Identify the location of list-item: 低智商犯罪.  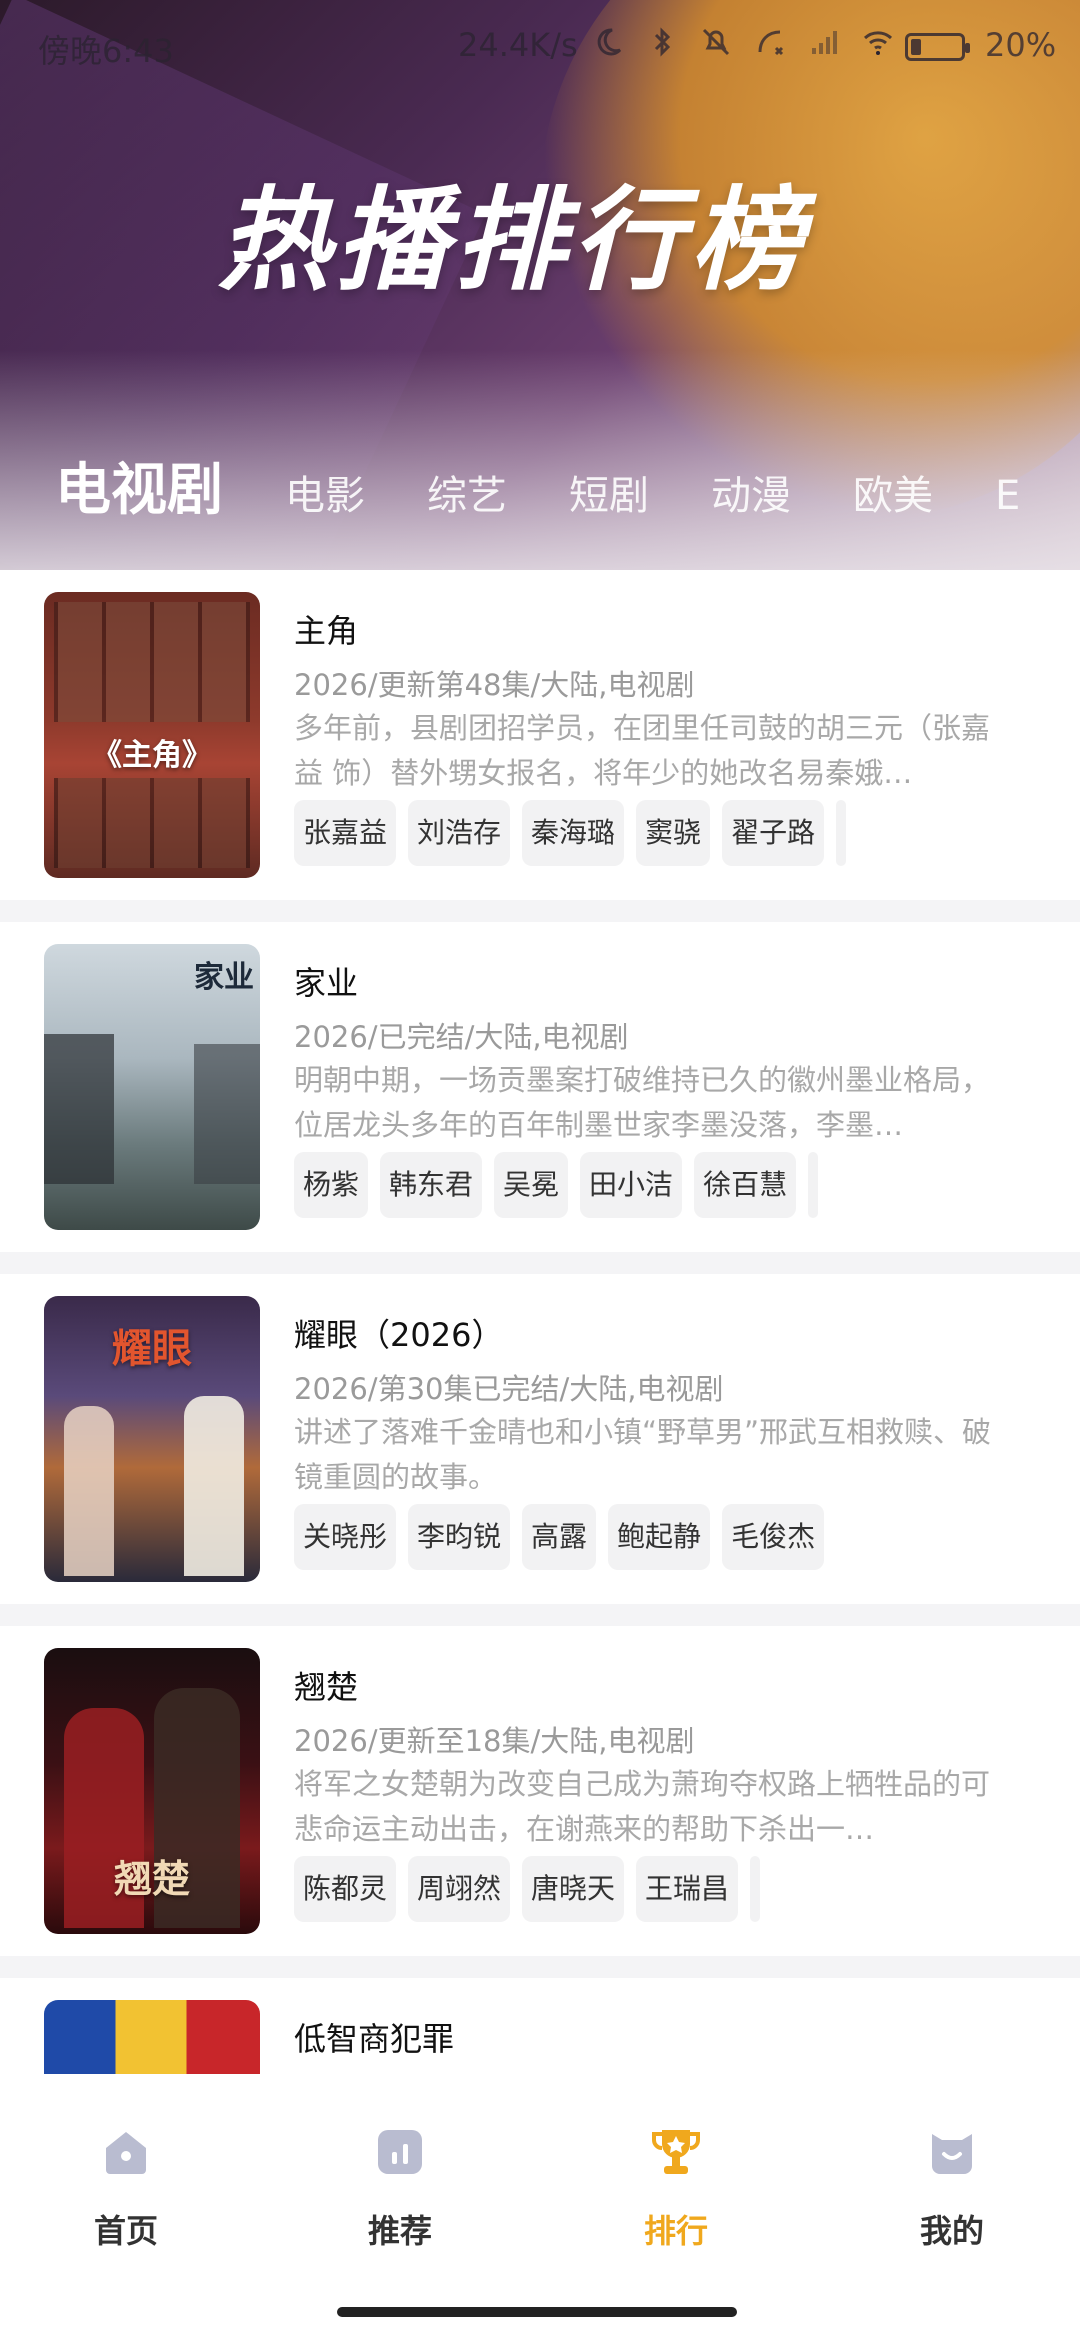
(540, 2026).